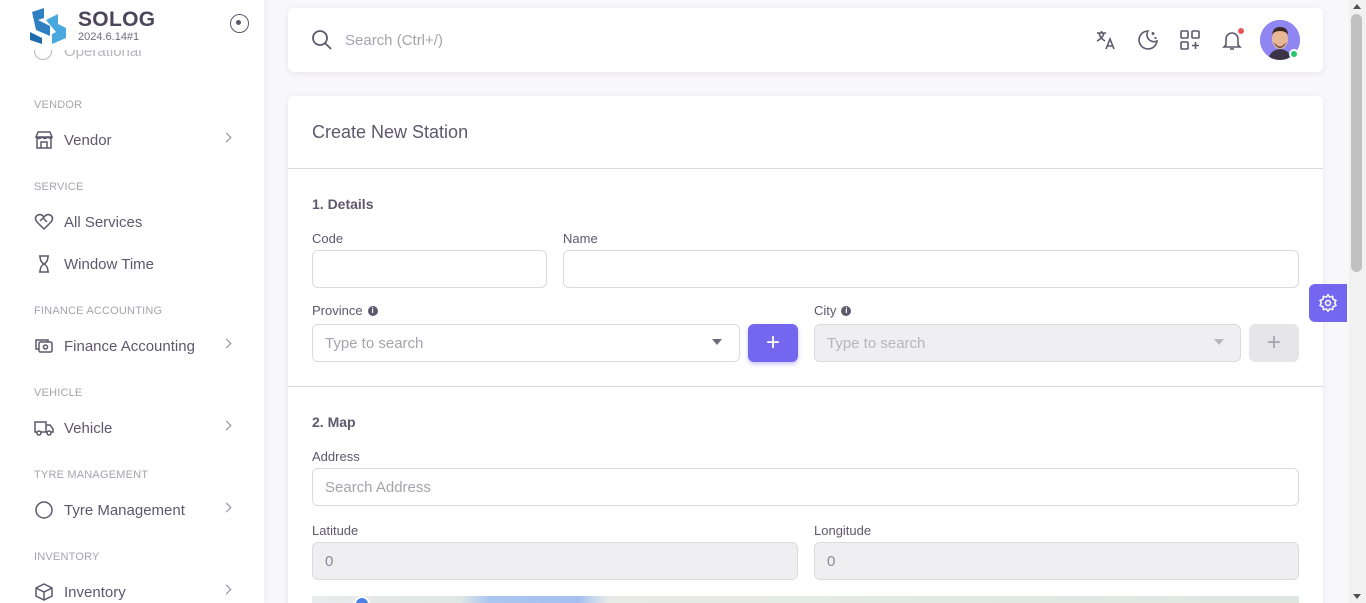  What do you see at coordinates (117, 19) in the screenshot?
I see `brand-name: SOLOG` at bounding box center [117, 19].